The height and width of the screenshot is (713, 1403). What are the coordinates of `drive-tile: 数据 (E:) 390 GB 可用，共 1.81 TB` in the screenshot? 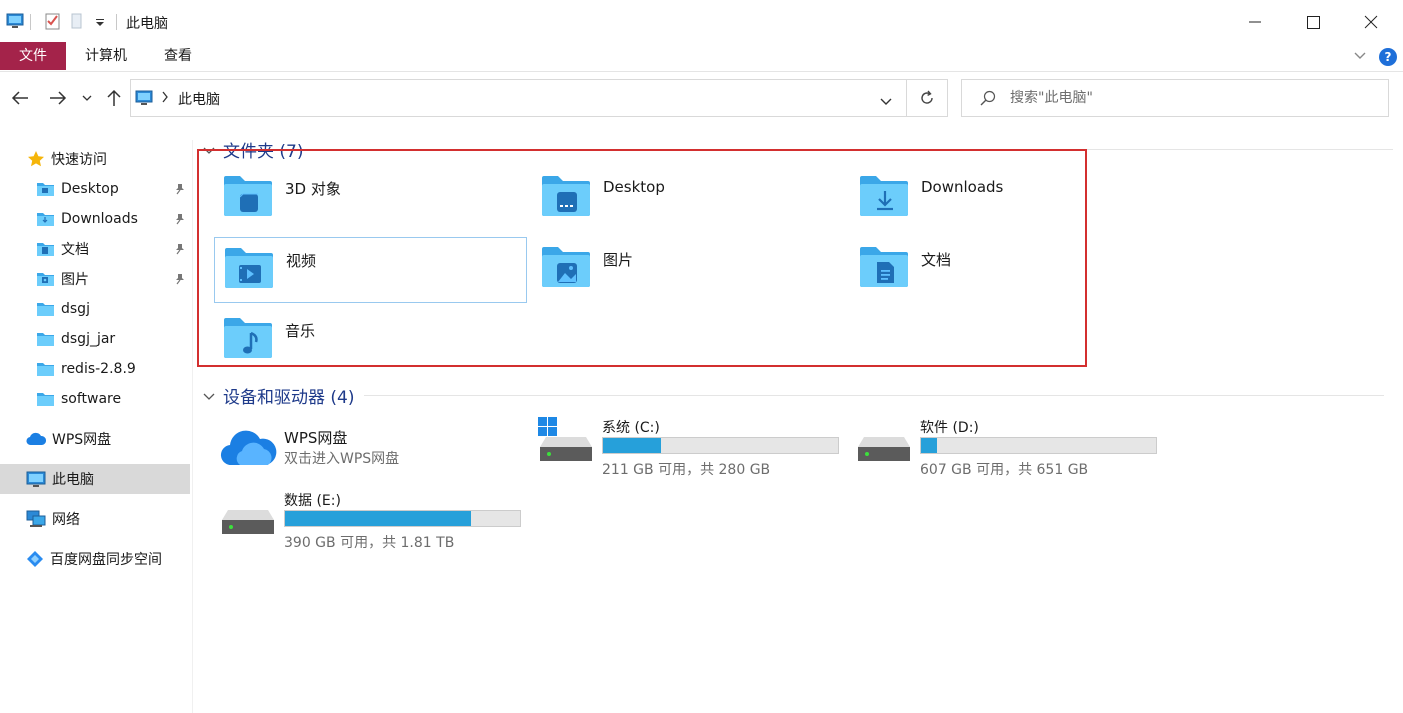 It's located at (380, 523).